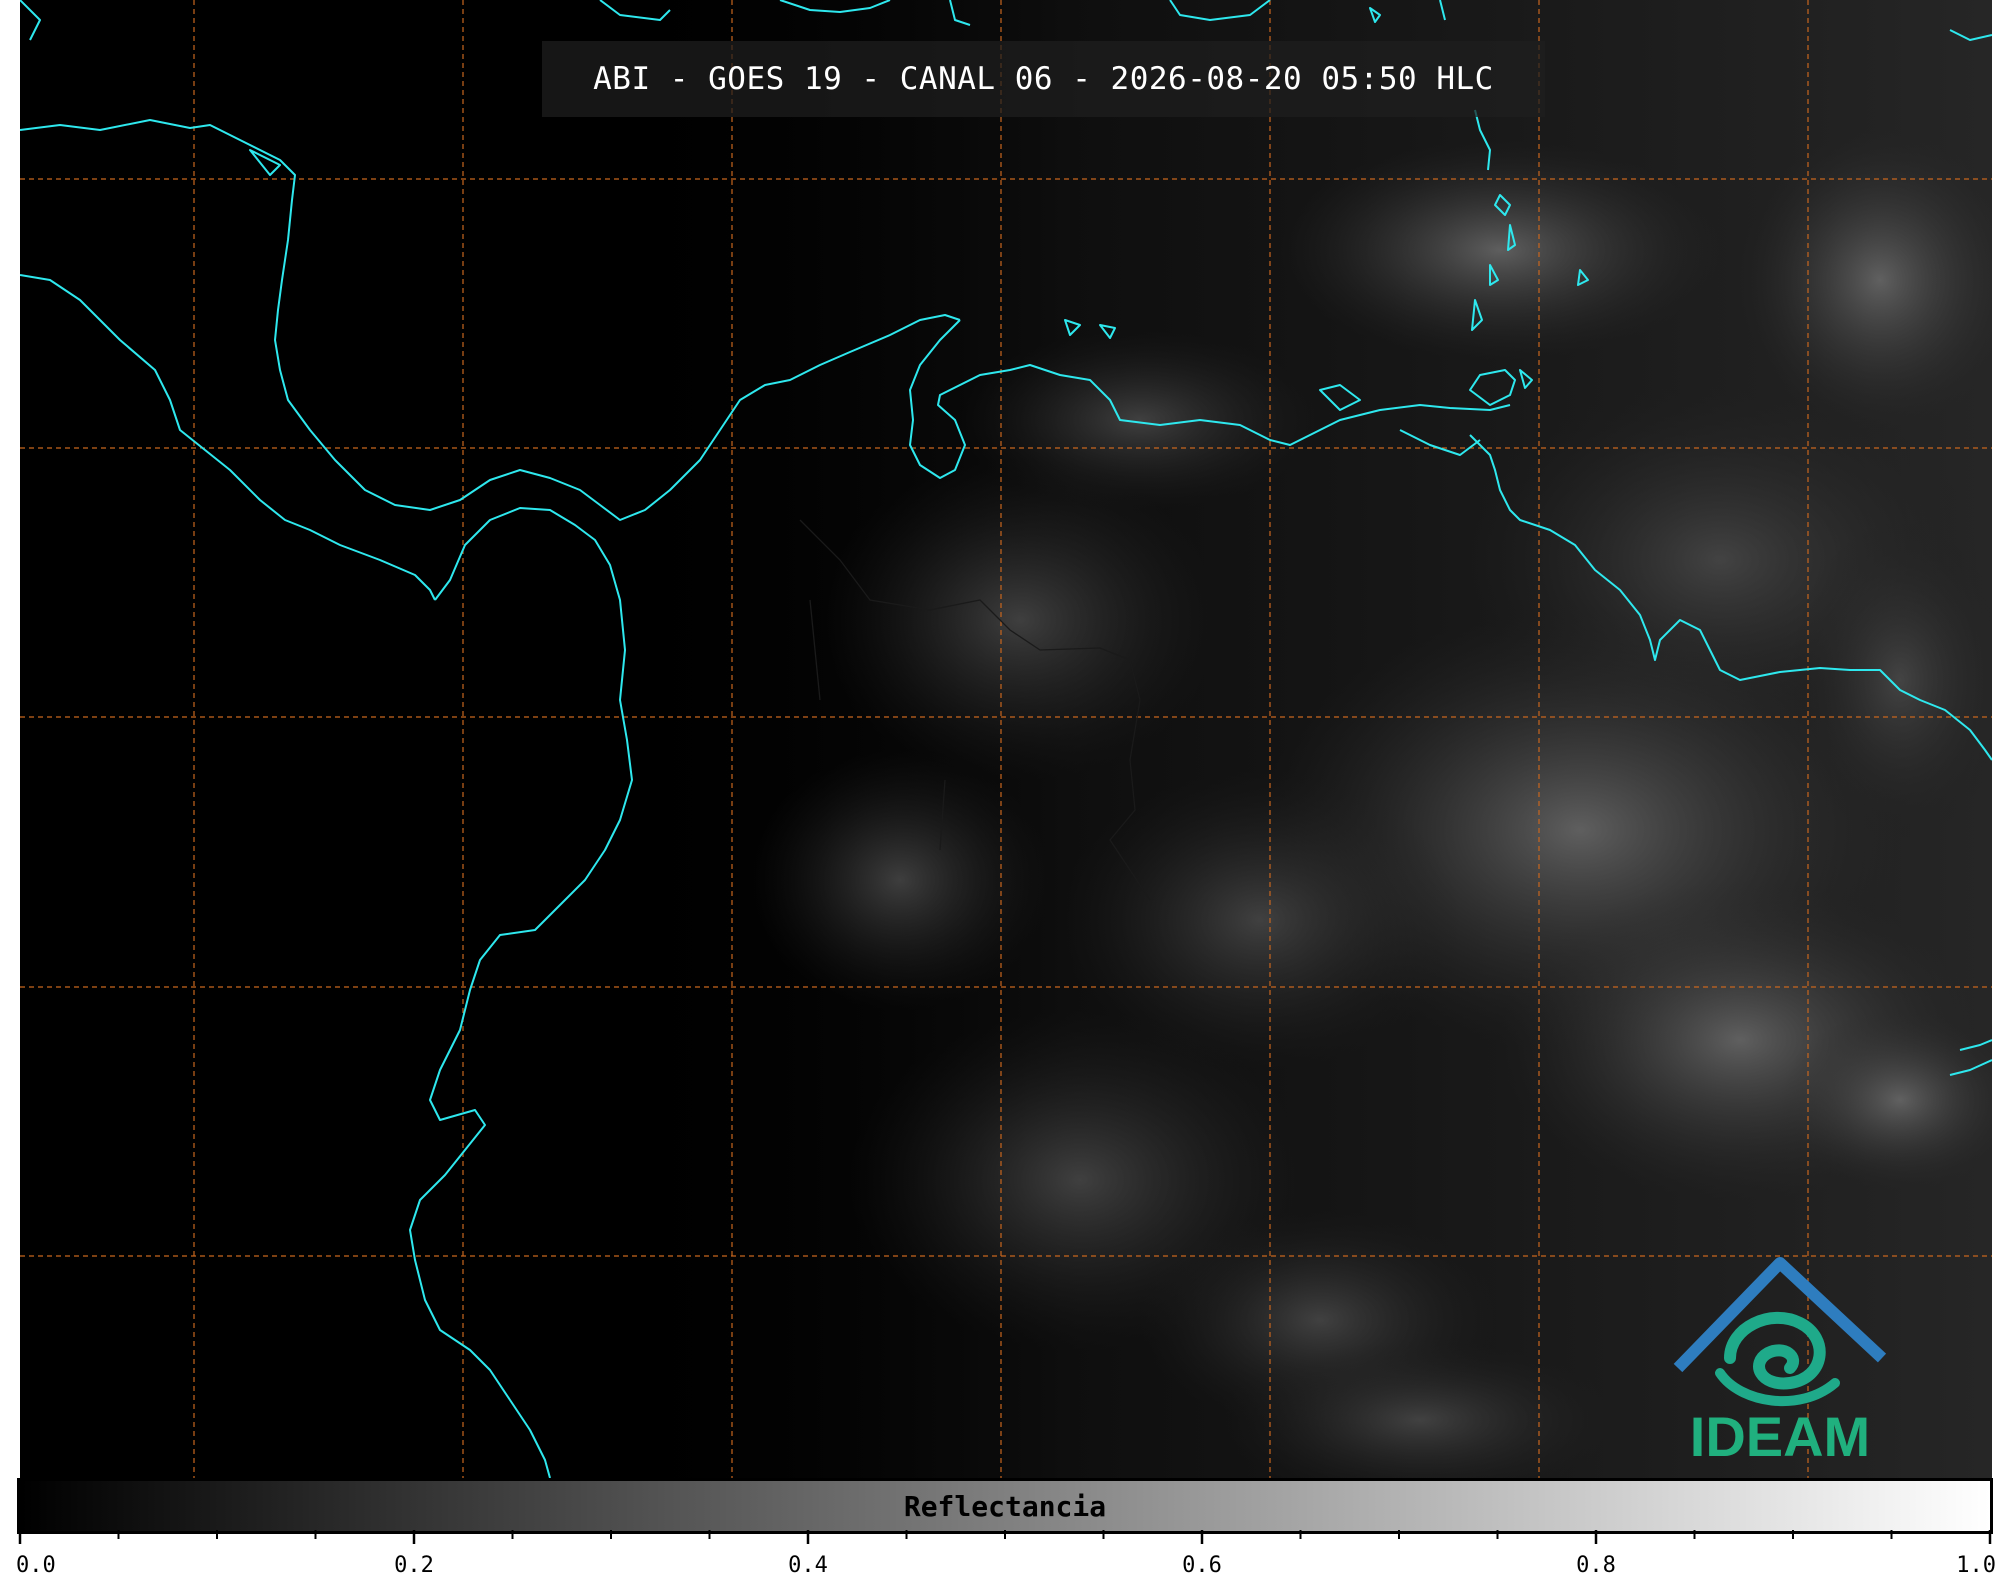 This screenshot has width=2011, height=1578. I want to click on ideam-logo: IDEAM, so click(1780, 1363).